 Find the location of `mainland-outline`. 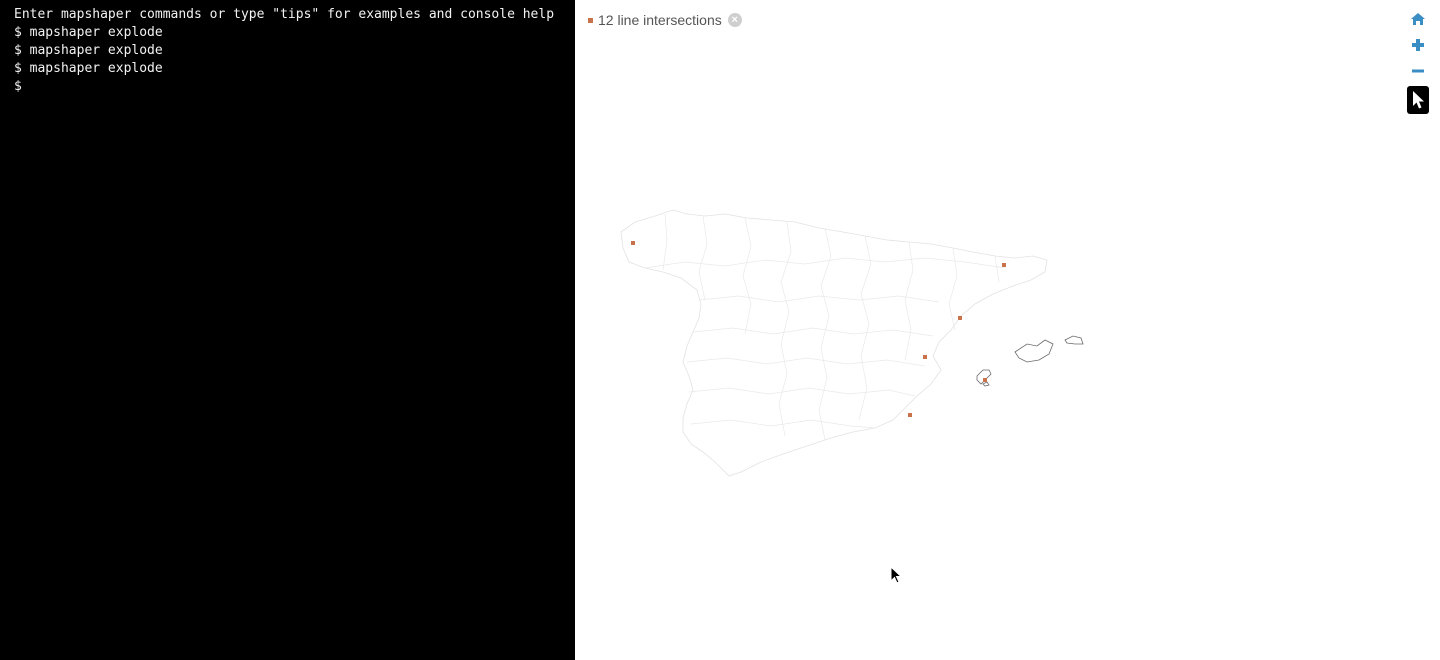

mainland-outline is located at coordinates (834, 343).